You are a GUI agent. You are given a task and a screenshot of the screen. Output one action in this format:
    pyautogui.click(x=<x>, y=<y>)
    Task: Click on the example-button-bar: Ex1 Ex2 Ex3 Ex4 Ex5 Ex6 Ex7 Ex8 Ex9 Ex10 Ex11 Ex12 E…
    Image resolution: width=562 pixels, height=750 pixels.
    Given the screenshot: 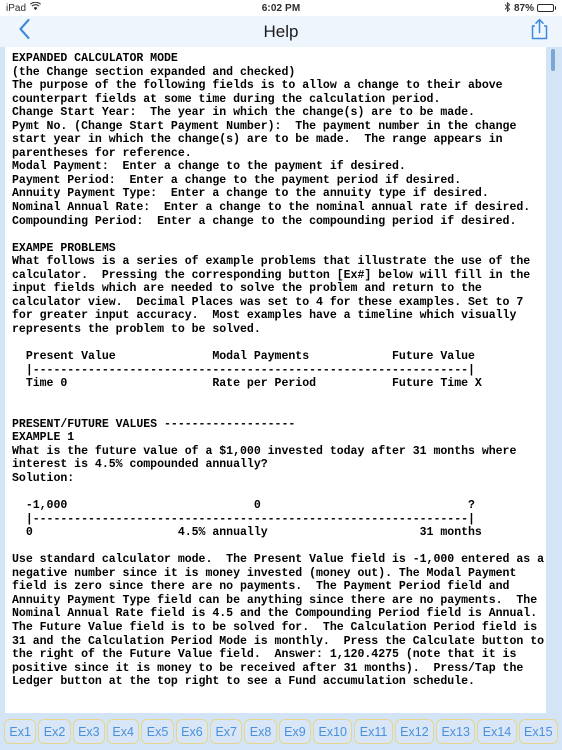 What is the action you would take?
    pyautogui.click(x=281, y=731)
    